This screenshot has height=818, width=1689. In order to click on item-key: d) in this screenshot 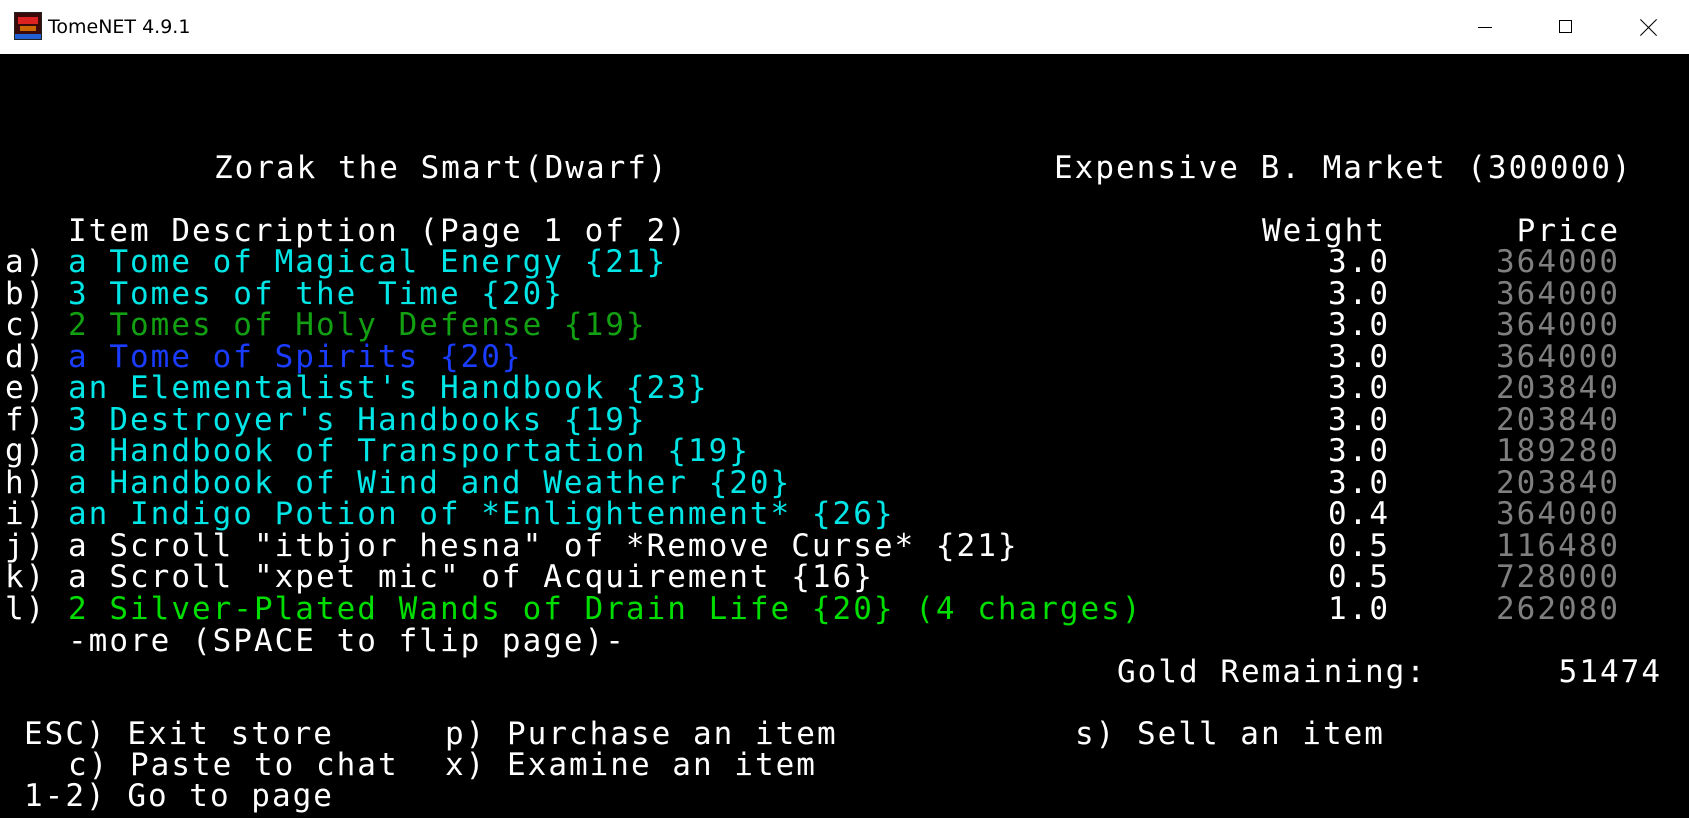, I will do `click(25, 357)`.